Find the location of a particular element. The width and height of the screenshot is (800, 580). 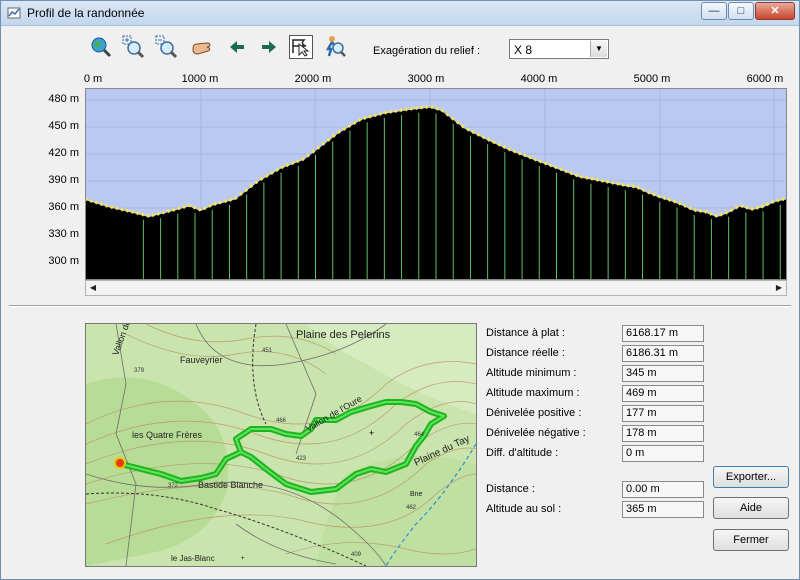

close-button: Fermer is located at coordinates (751, 540).